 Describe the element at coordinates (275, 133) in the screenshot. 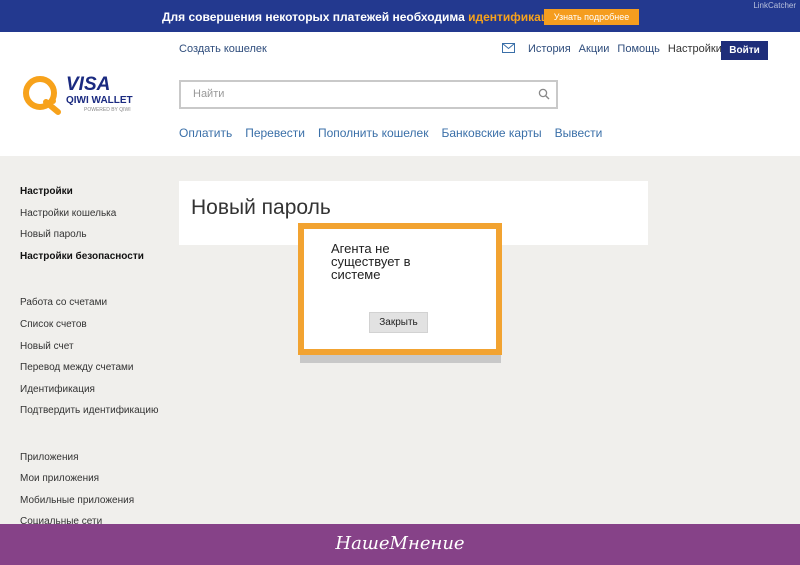

I see `nav-transfer: Перевести` at that location.